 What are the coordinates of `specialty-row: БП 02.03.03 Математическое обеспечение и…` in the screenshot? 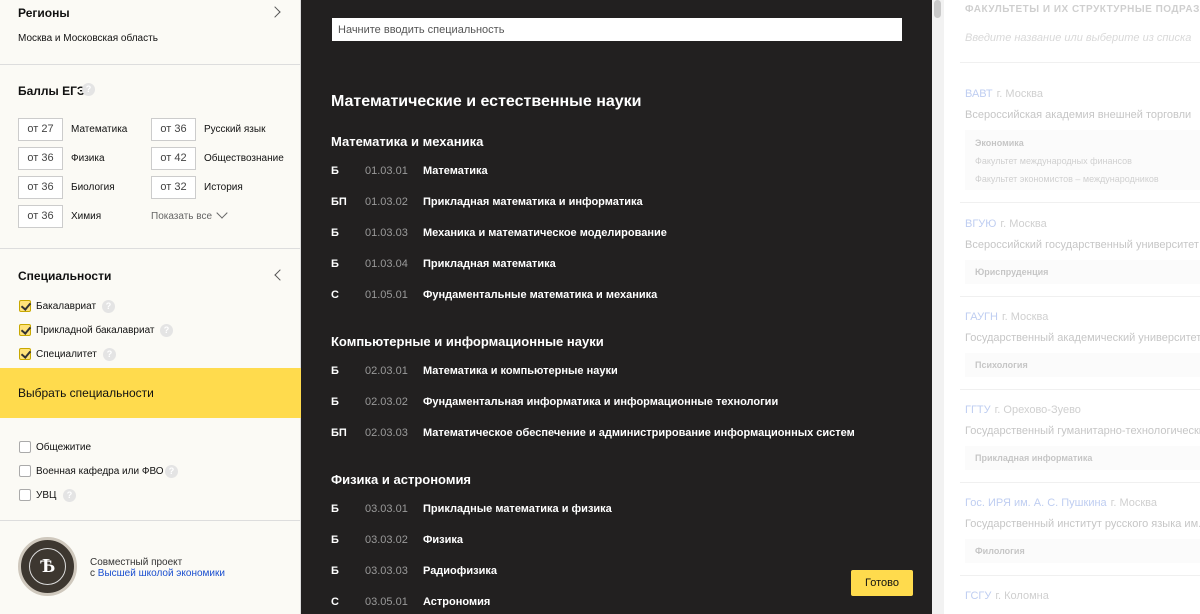 It's located at (611, 435).